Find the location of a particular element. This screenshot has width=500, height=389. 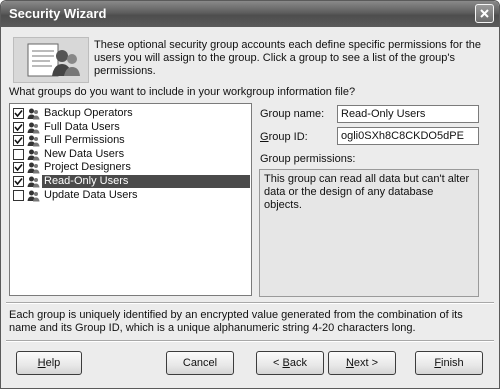

group-id-label-accesskey: G is located at coordinates (264, 137).